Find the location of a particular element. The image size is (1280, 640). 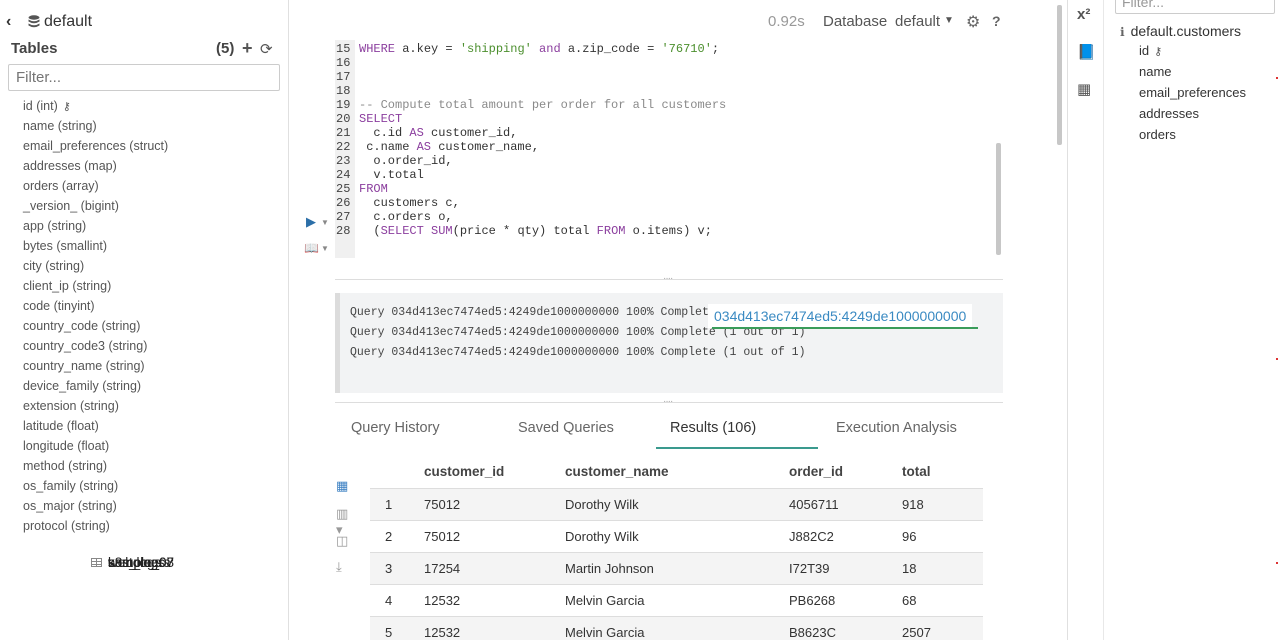

database-name: default is located at coordinates (68, 22).